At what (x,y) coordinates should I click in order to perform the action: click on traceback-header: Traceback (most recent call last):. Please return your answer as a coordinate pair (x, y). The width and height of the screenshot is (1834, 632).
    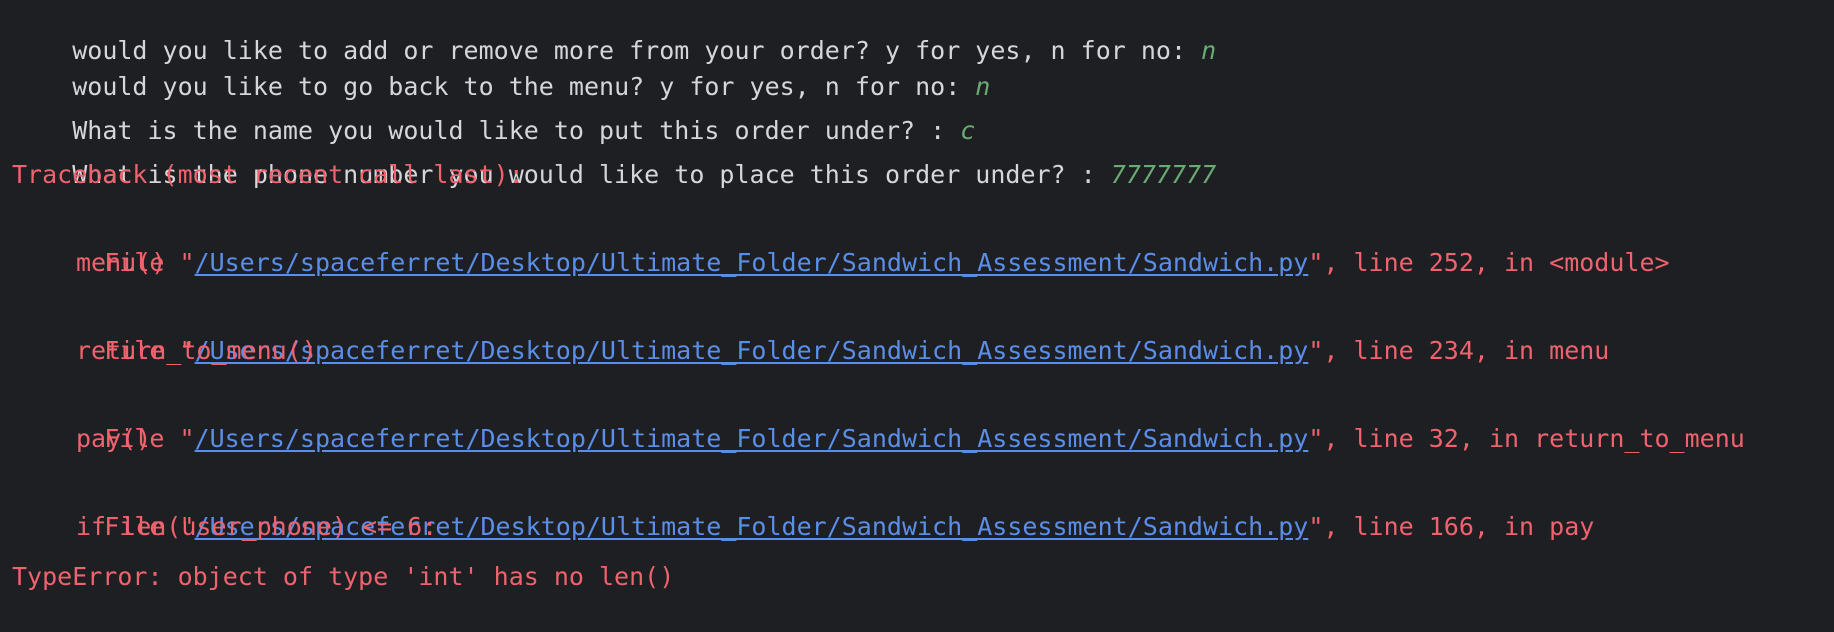
    Looking at the image, I should click on (268, 174).